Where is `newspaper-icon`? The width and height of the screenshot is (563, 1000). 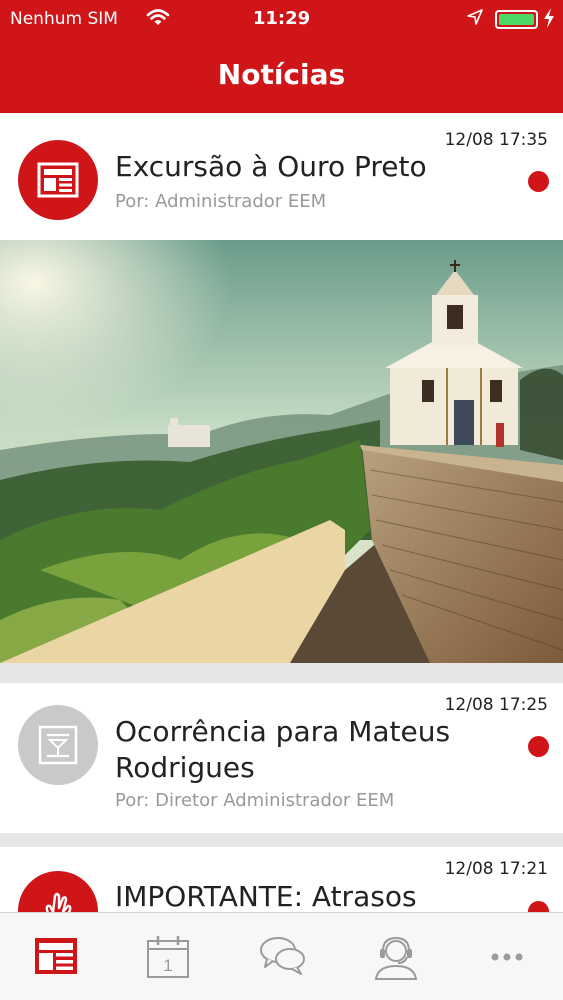 newspaper-icon is located at coordinates (58, 180).